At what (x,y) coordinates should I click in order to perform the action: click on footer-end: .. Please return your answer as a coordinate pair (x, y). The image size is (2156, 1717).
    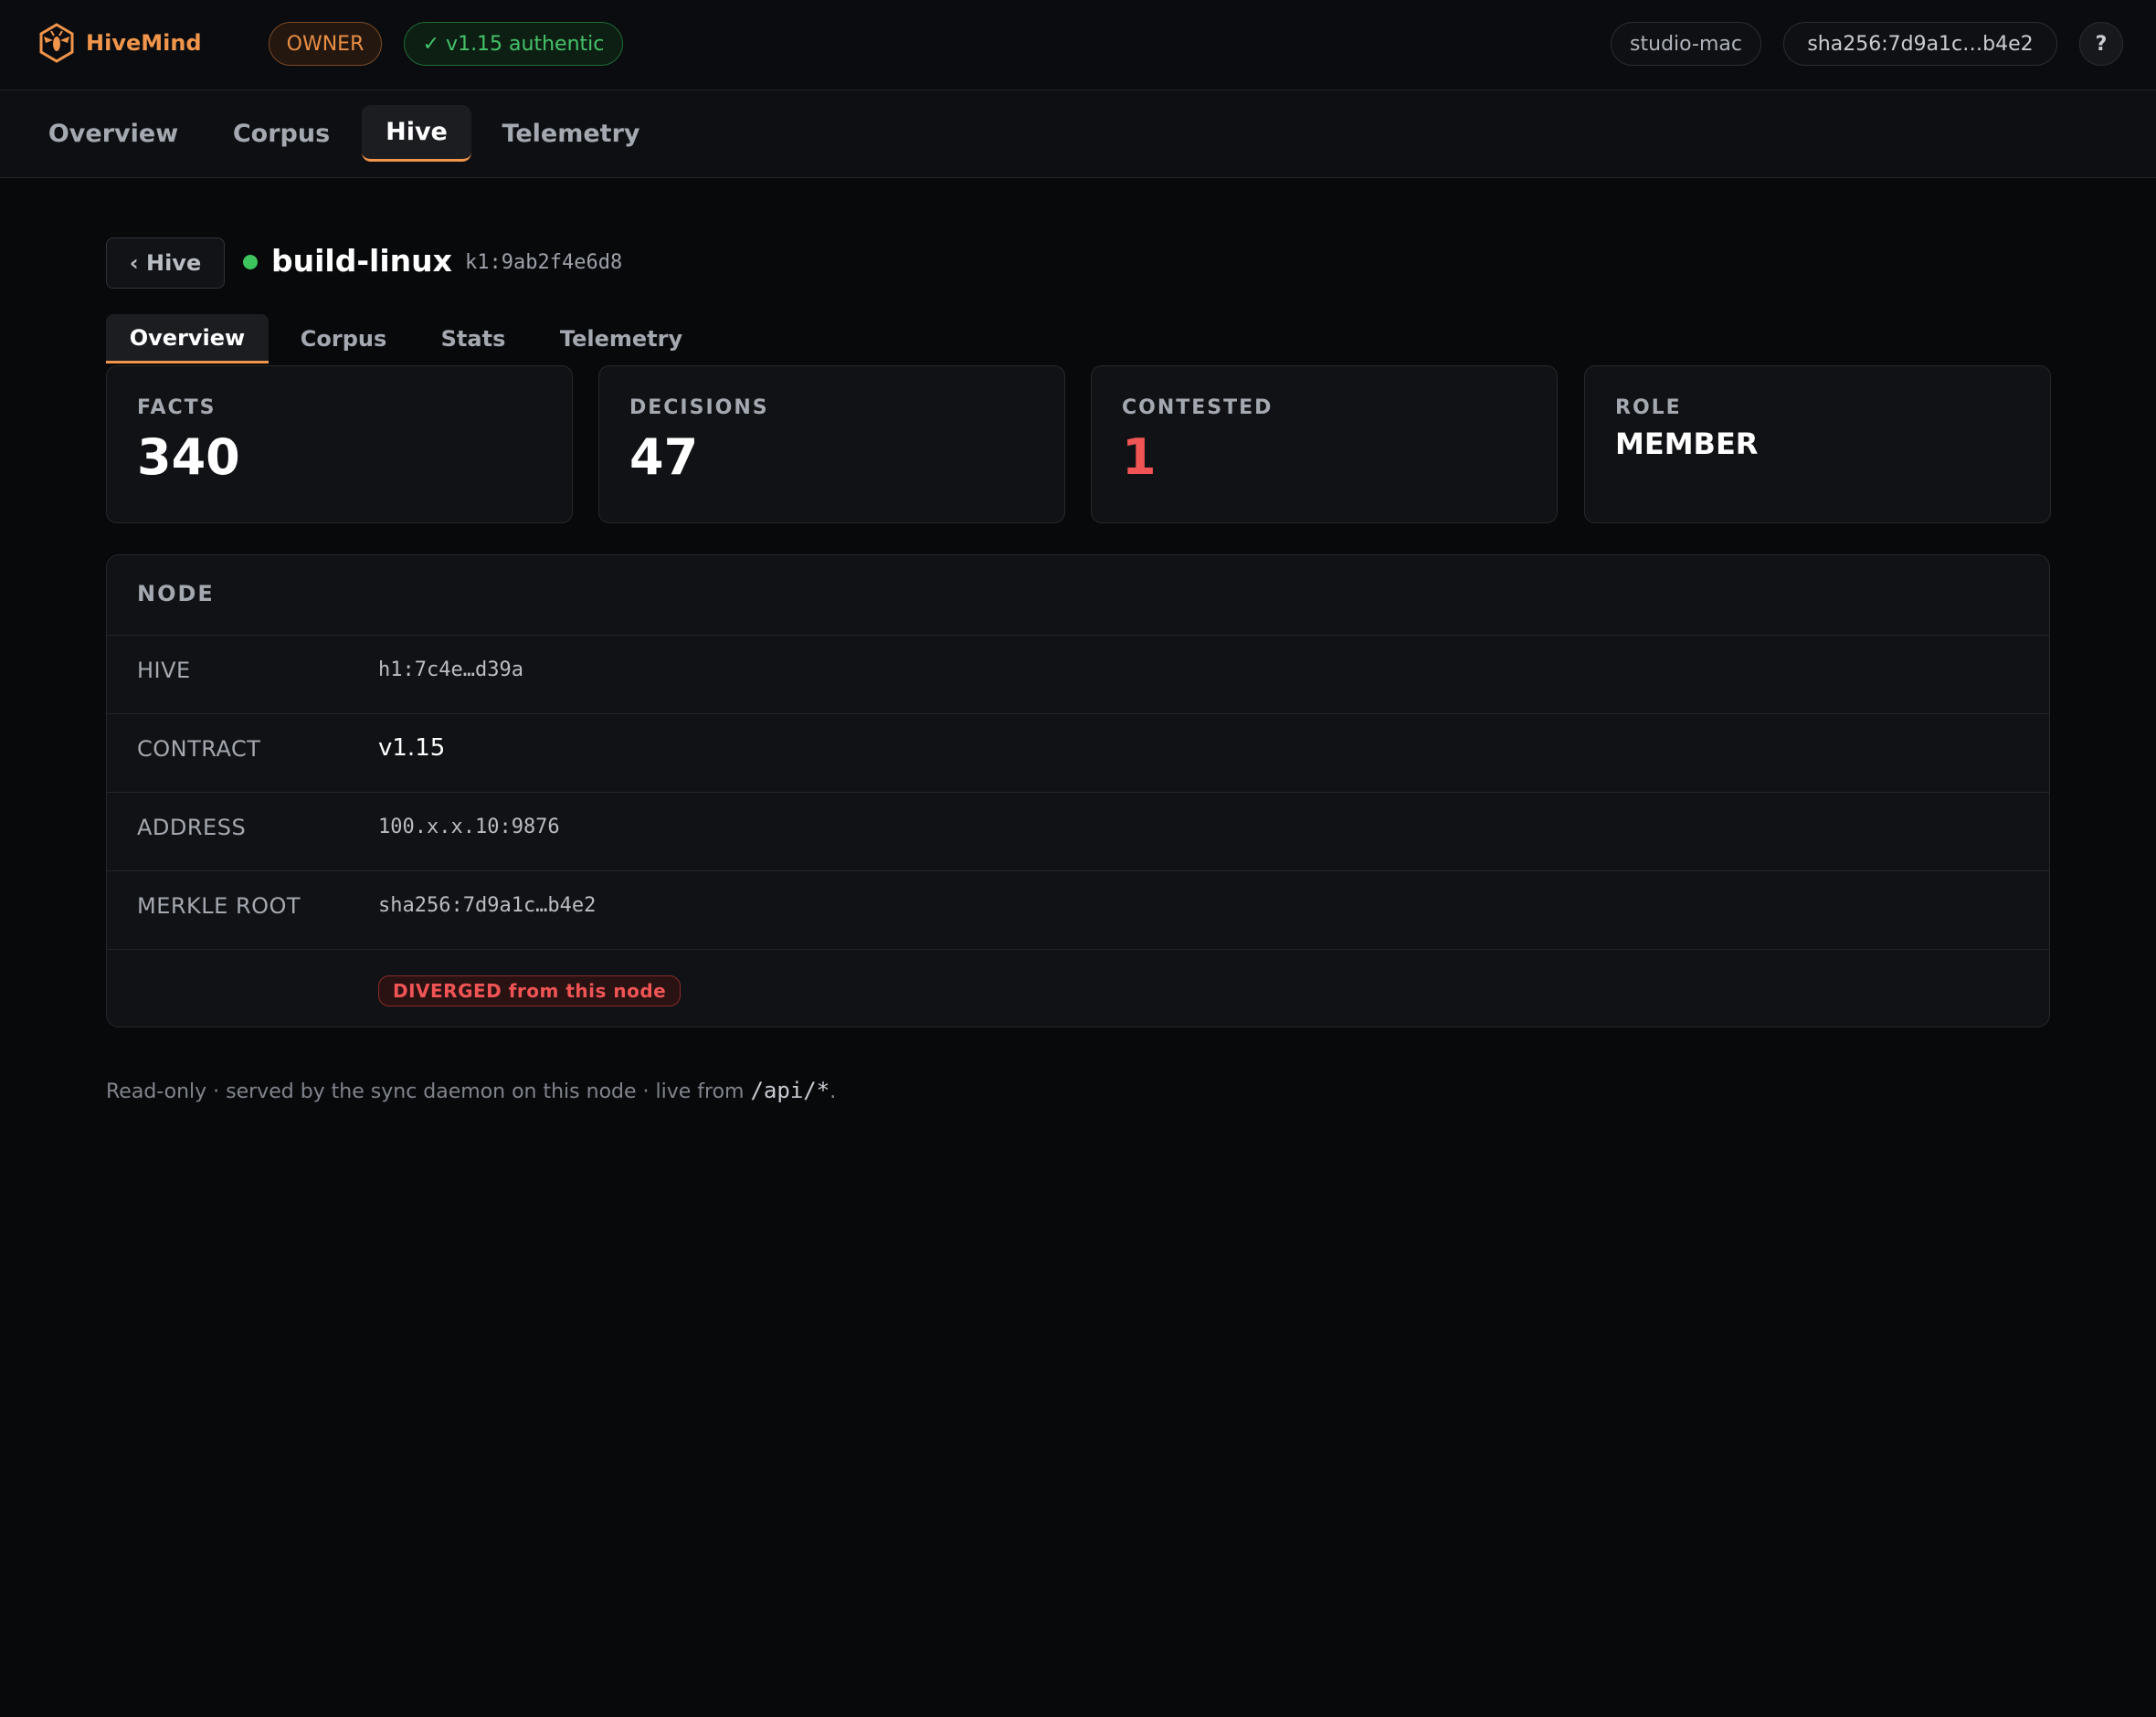
    Looking at the image, I should click on (833, 1092).